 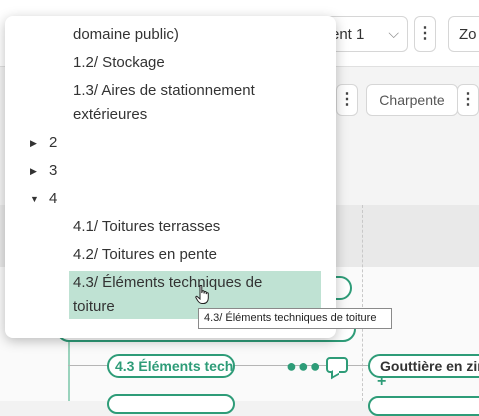 What do you see at coordinates (468, 100) in the screenshot?
I see `charpente-more-button: ⋮` at bounding box center [468, 100].